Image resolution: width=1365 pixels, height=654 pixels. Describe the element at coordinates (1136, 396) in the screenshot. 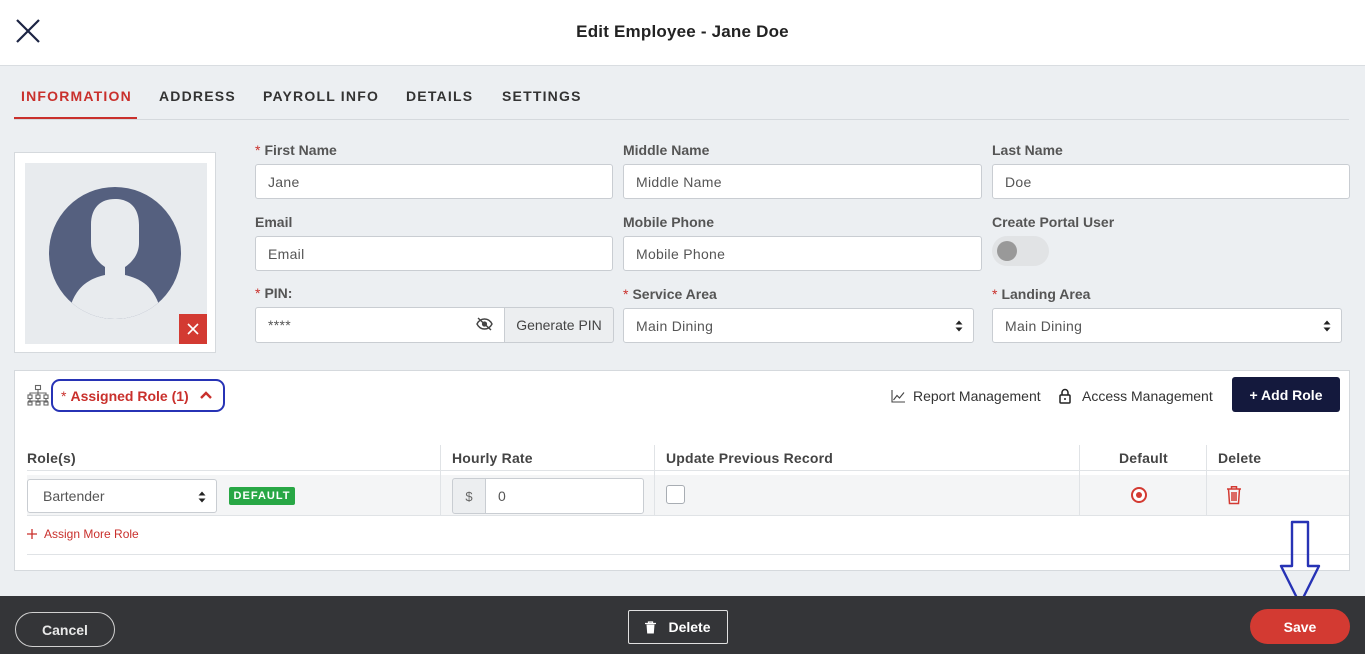

I see `access-management-link: Access Management` at that location.